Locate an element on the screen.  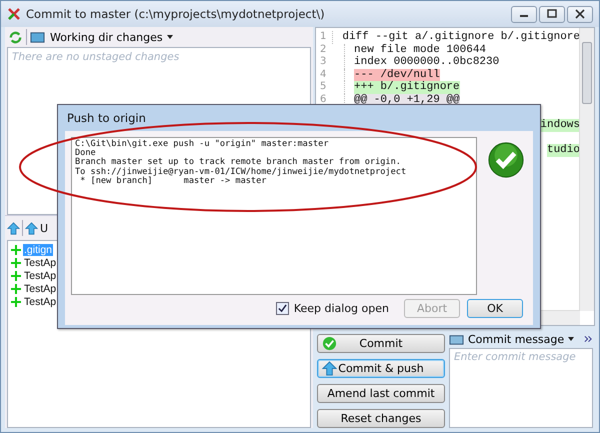
close-button is located at coordinates (580, 14).